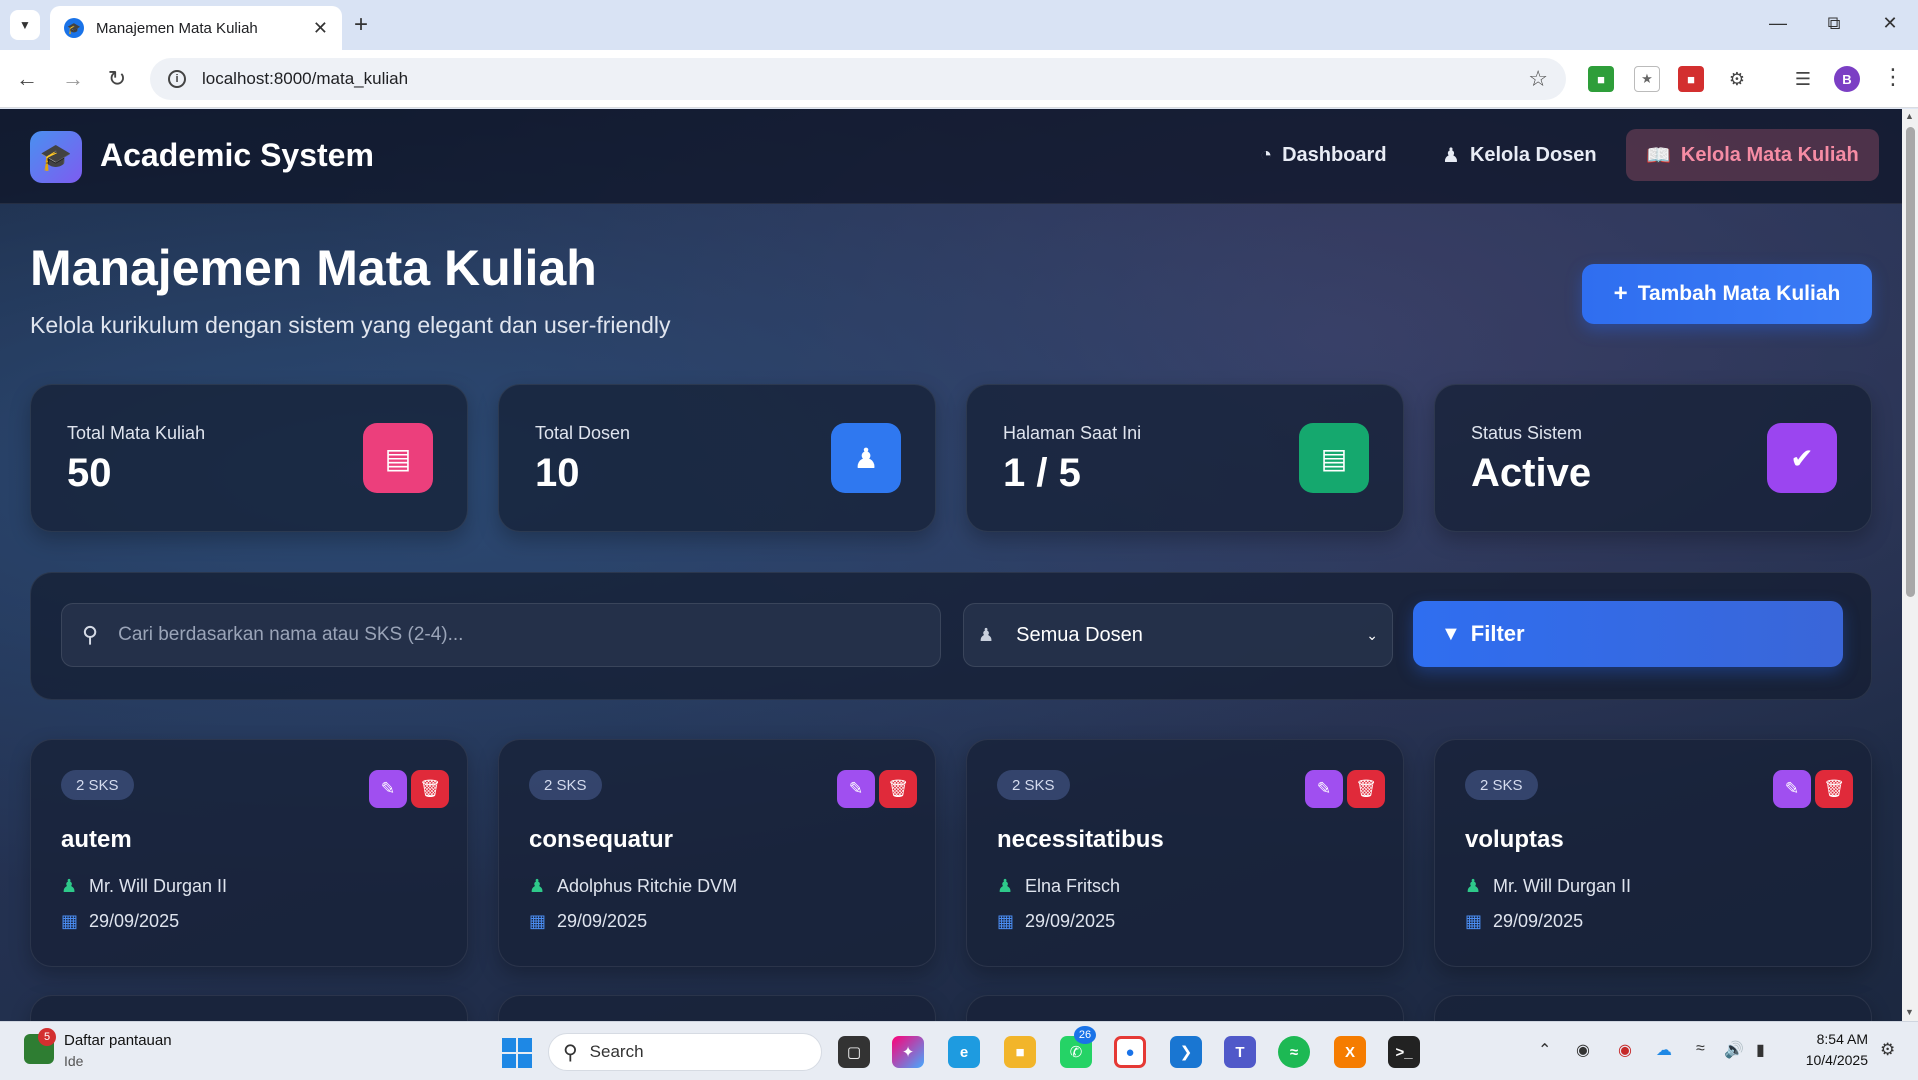 This screenshot has width=1918, height=1080. I want to click on windows-start-icon, so click(517, 1053).